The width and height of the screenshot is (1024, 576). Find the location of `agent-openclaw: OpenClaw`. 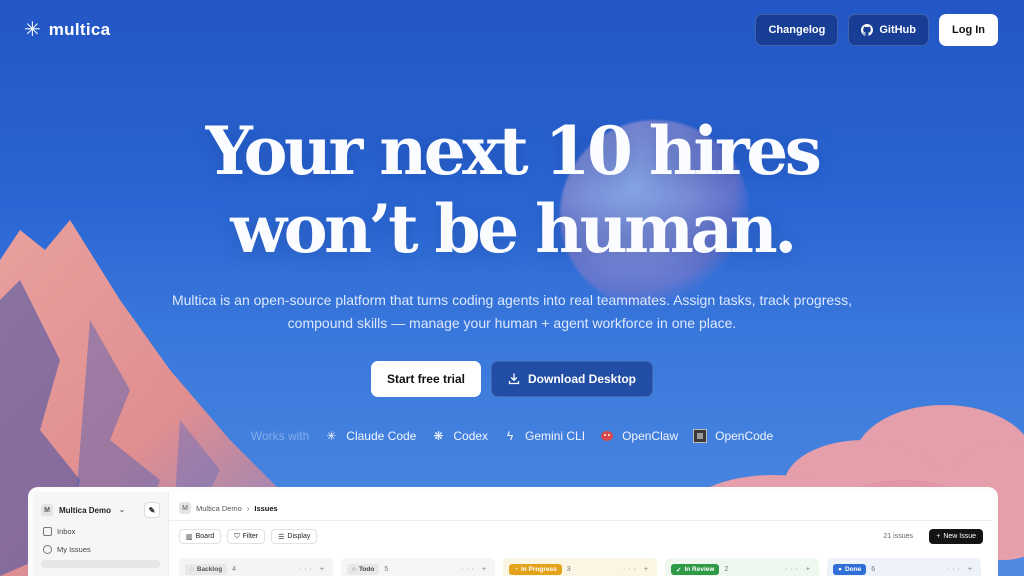

agent-openclaw: OpenClaw is located at coordinates (638, 436).